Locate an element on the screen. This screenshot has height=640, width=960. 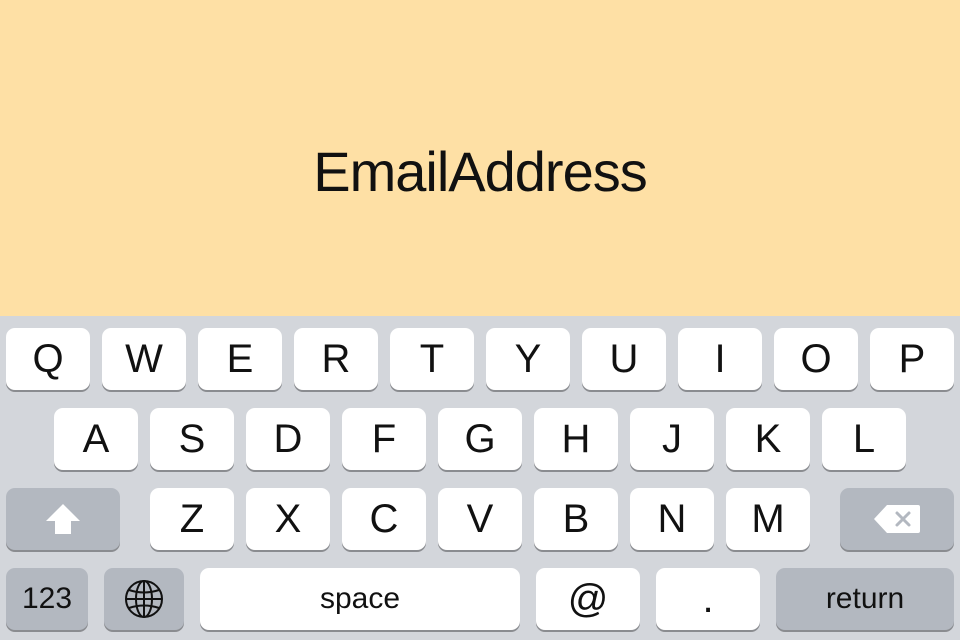
key-at: @ is located at coordinates (588, 599).